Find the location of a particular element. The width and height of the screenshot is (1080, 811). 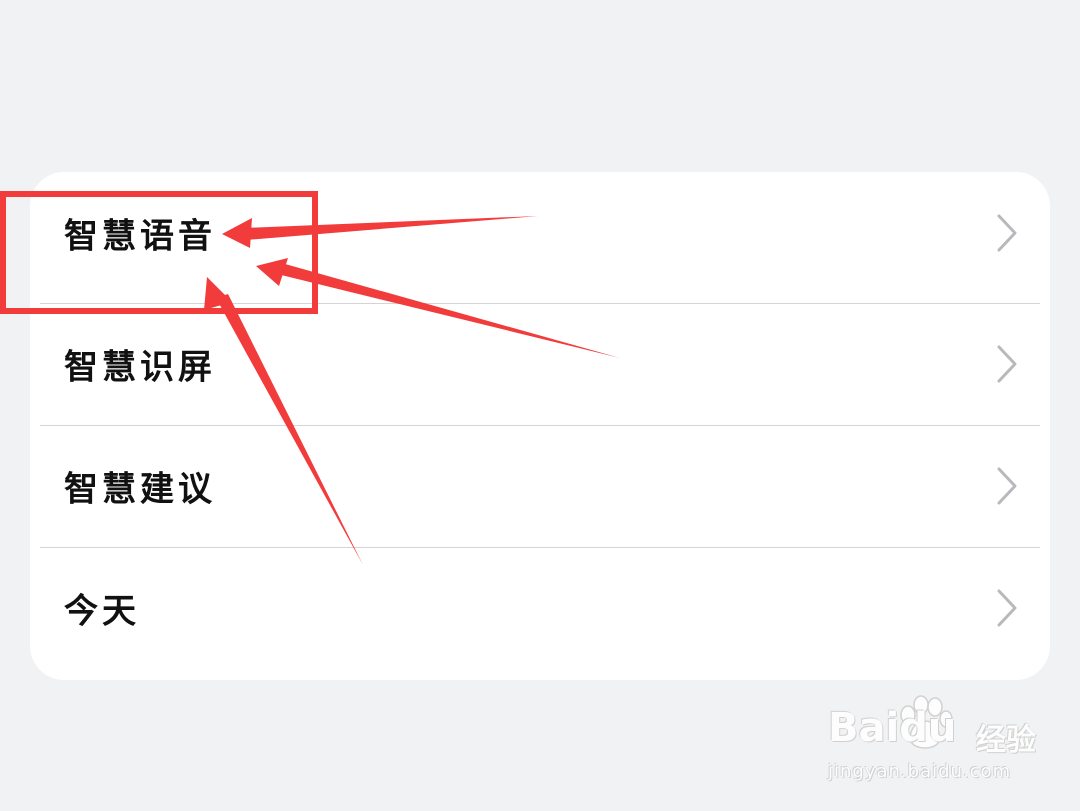

row-today: 今天 is located at coordinates (540, 608).